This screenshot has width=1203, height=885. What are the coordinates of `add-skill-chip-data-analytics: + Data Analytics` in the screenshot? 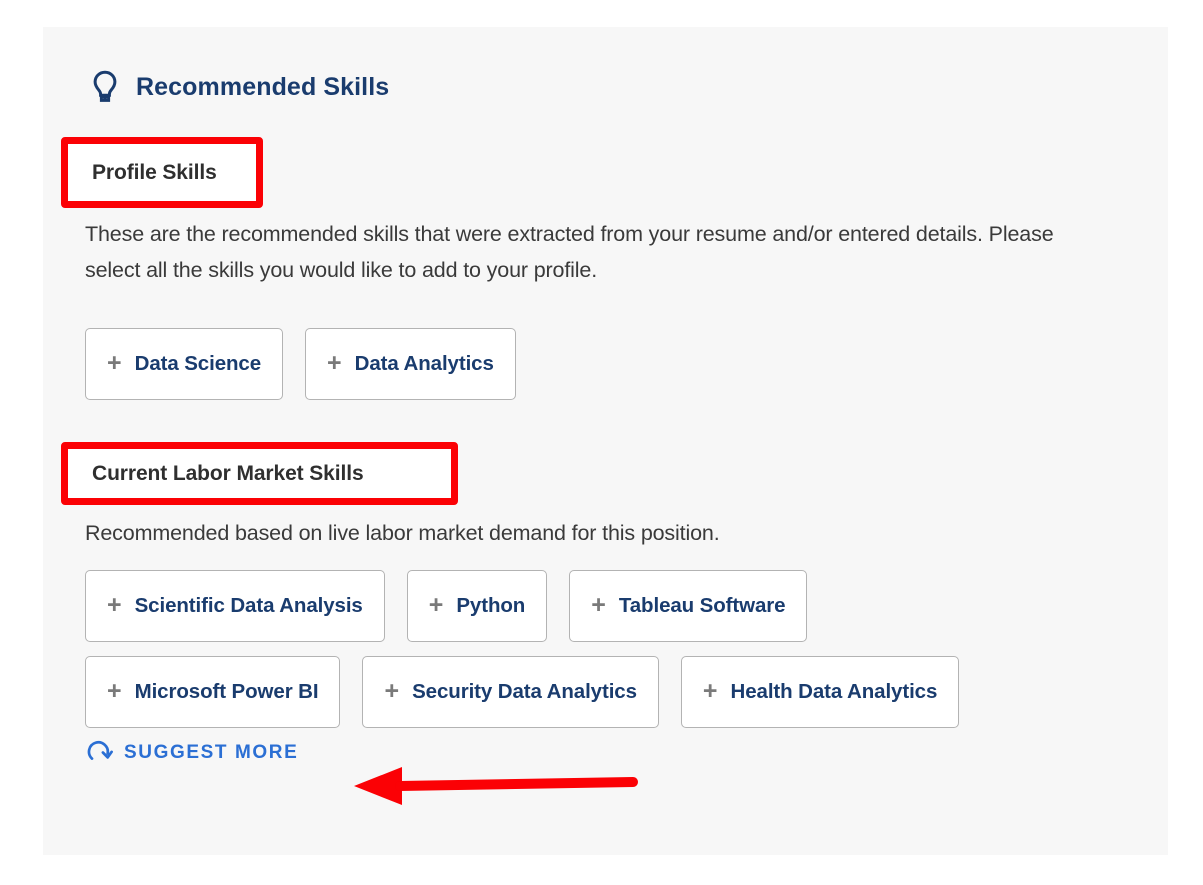 It's located at (410, 364).